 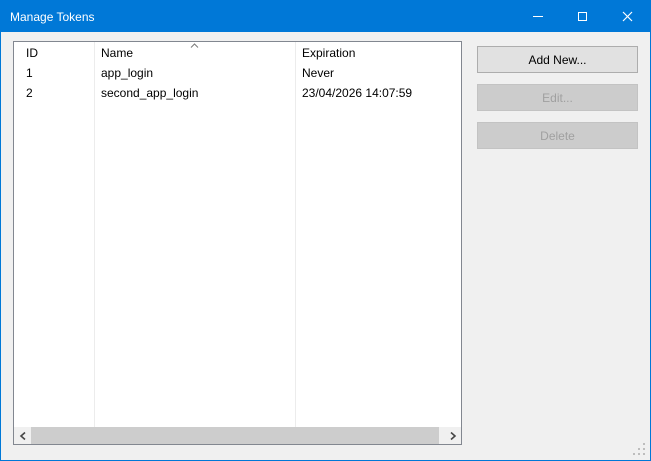 I want to click on minimize-button, so click(x=537, y=16).